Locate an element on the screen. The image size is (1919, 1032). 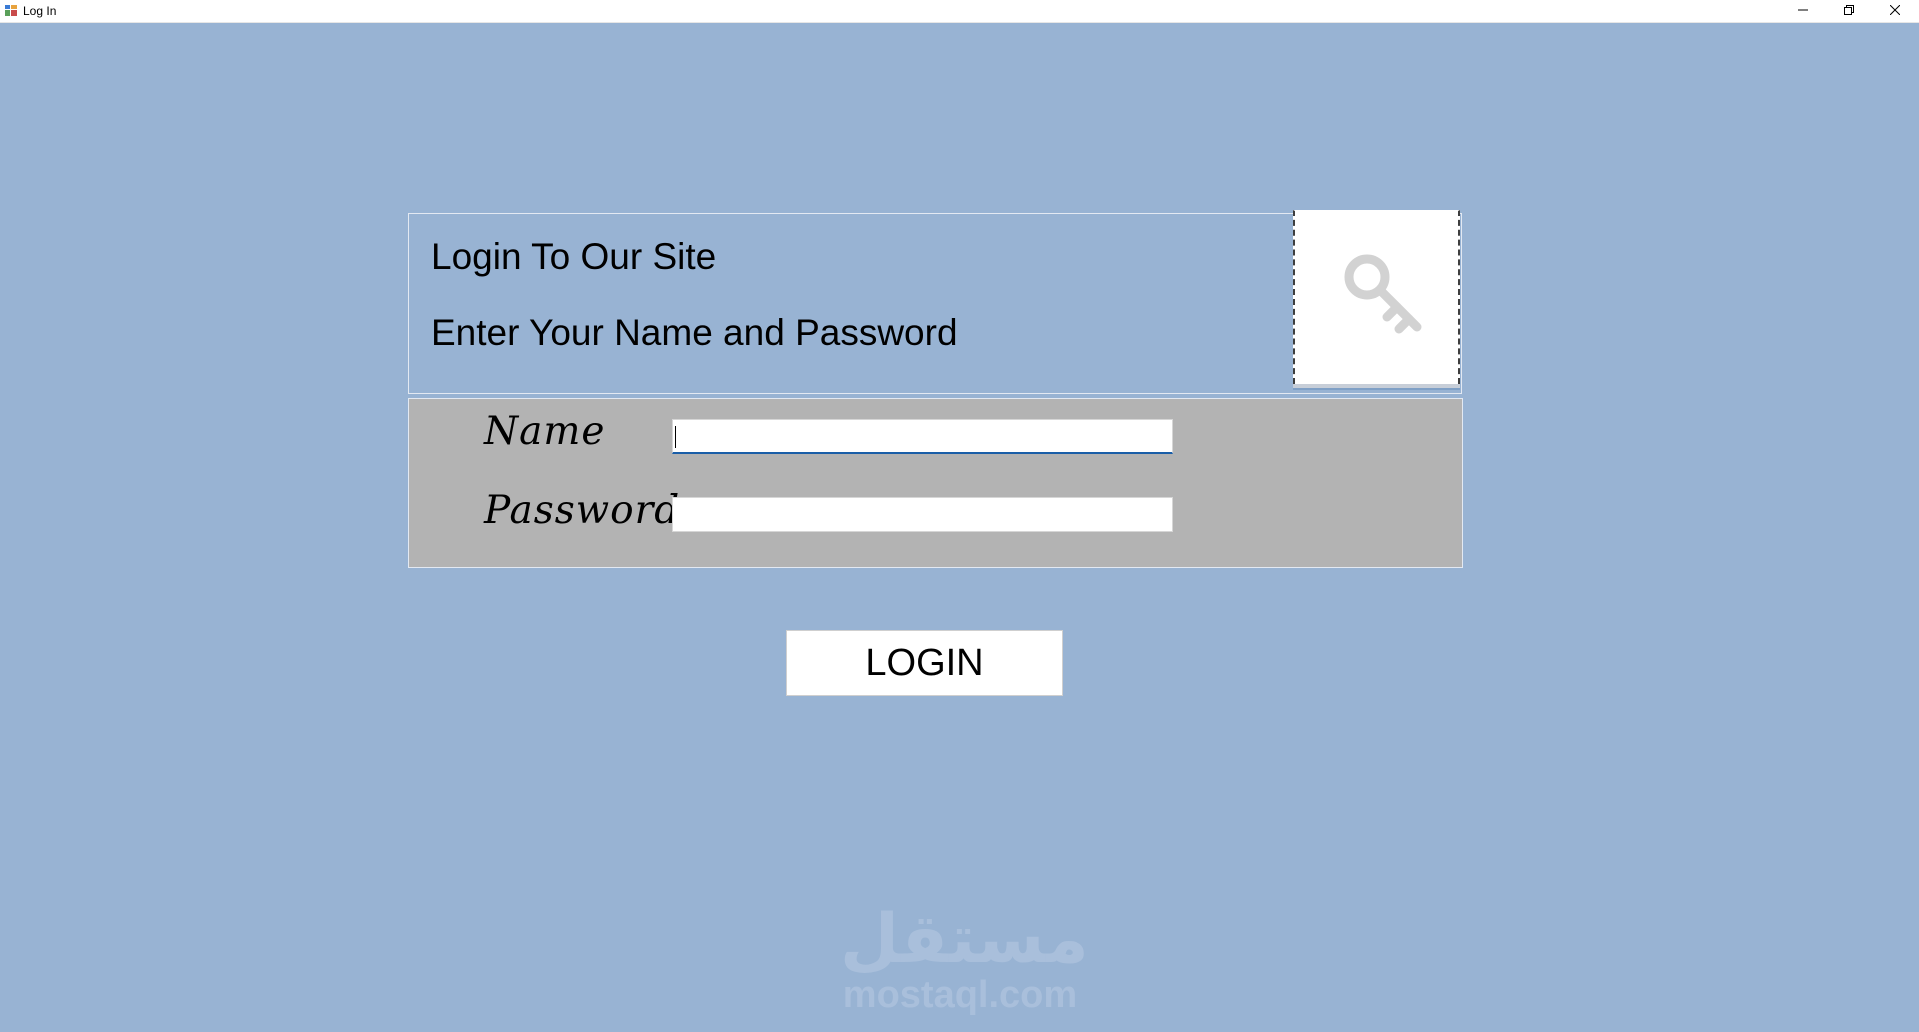
password-label: Password is located at coordinates (582, 510).